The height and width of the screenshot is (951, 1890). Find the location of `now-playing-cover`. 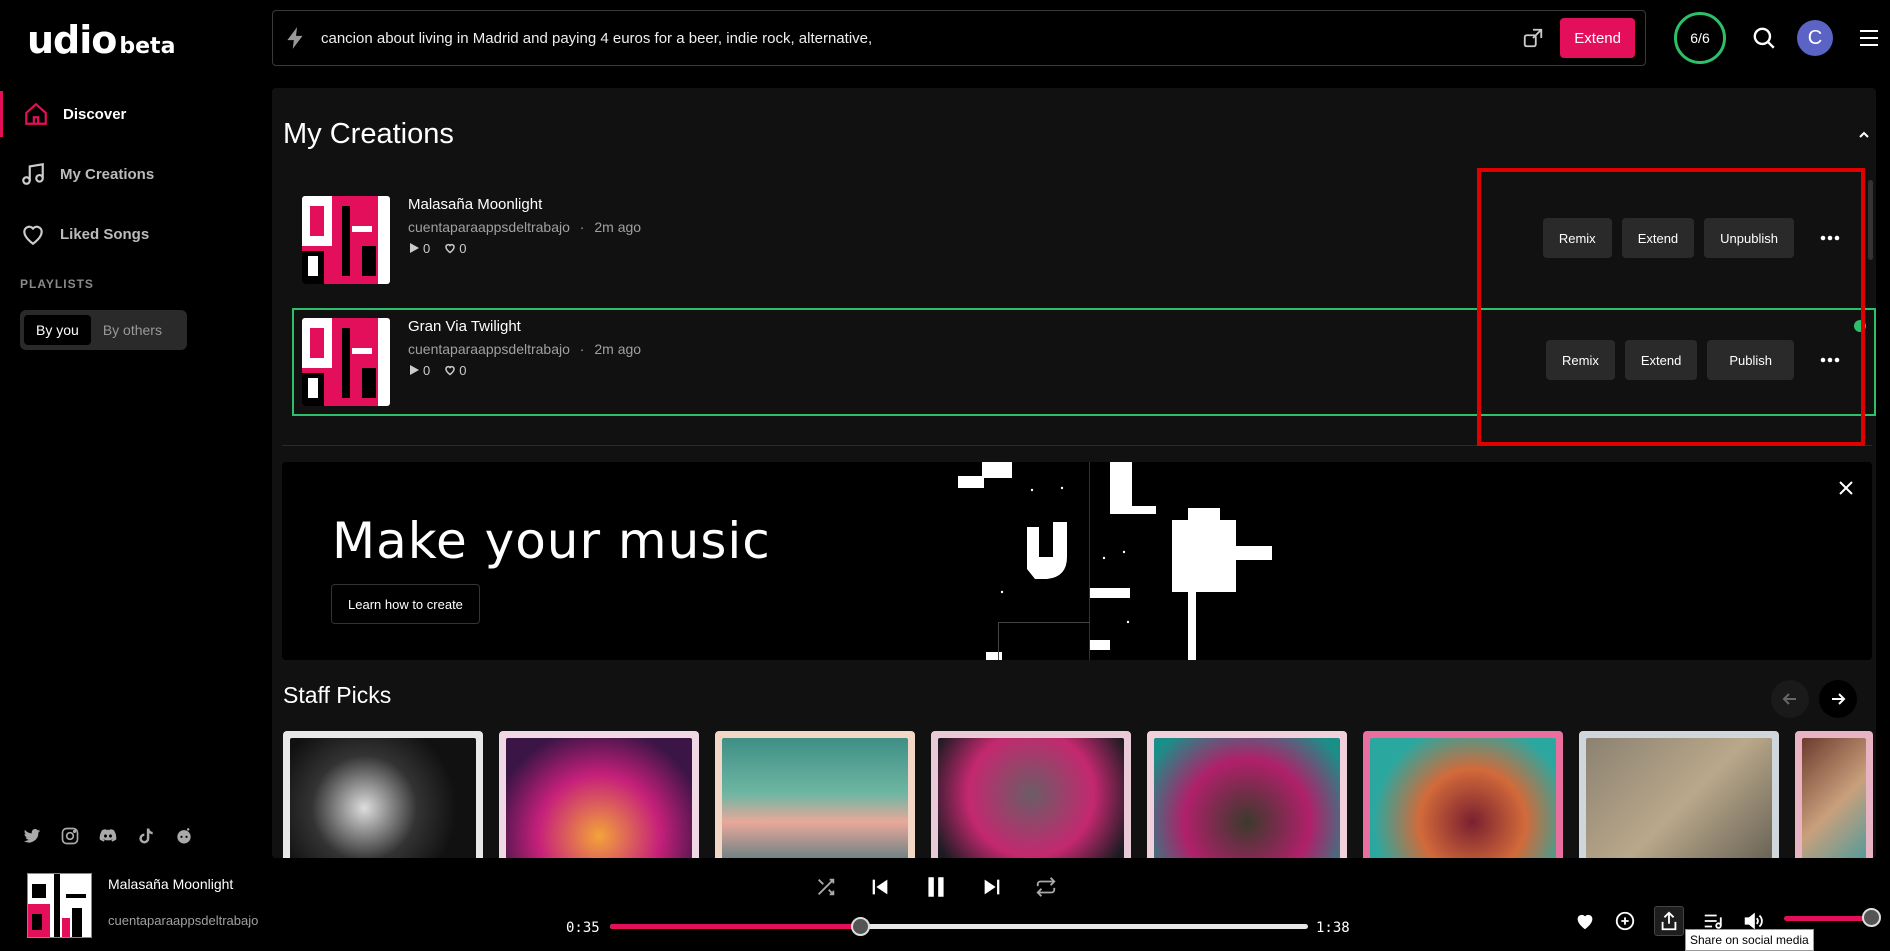

now-playing-cover is located at coordinates (59, 905).